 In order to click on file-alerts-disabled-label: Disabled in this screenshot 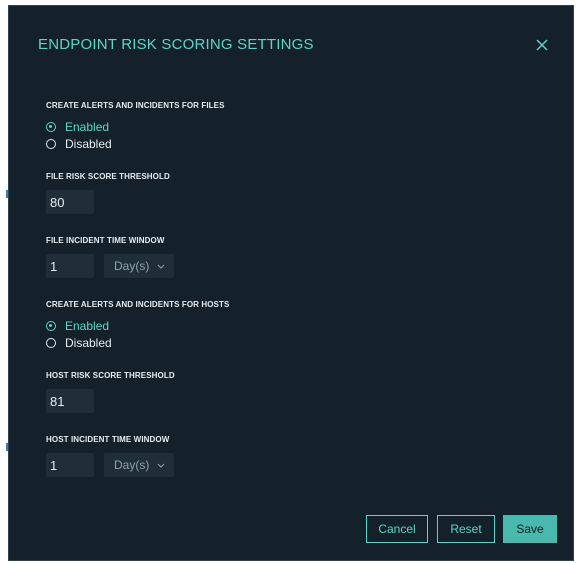, I will do `click(88, 144)`.